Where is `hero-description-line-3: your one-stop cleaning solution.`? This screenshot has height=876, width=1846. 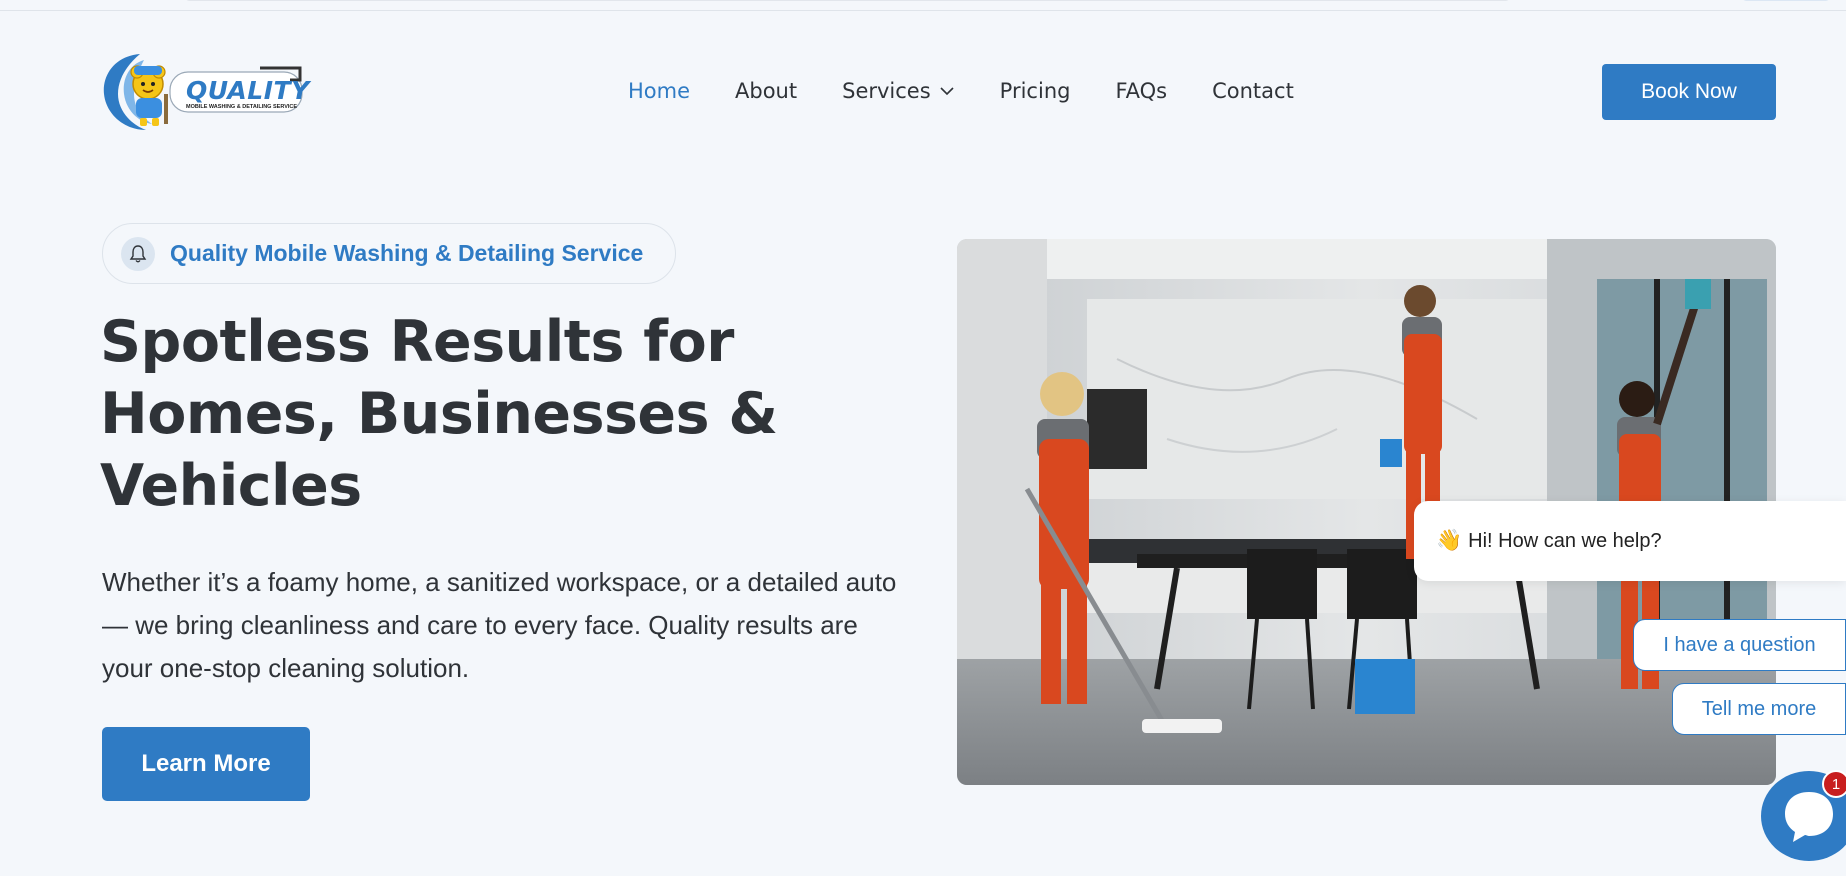 hero-description-line-3: your one-stop cleaning solution. is located at coordinates (286, 668).